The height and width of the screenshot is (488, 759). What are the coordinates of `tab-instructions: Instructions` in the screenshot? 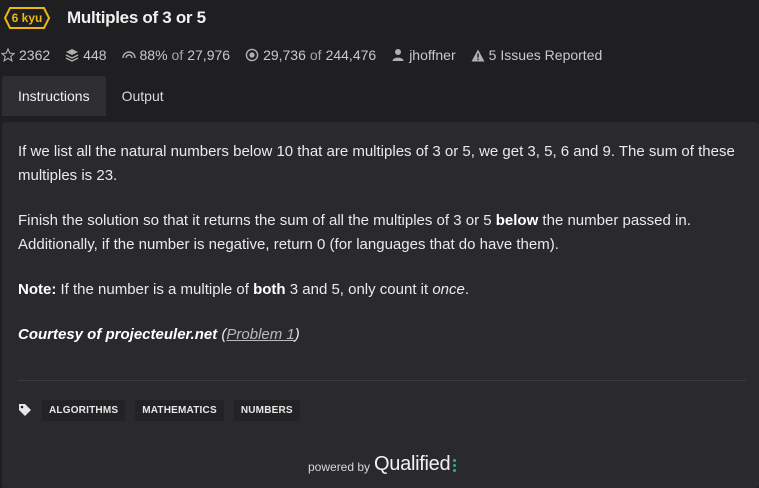 It's located at (54, 96).